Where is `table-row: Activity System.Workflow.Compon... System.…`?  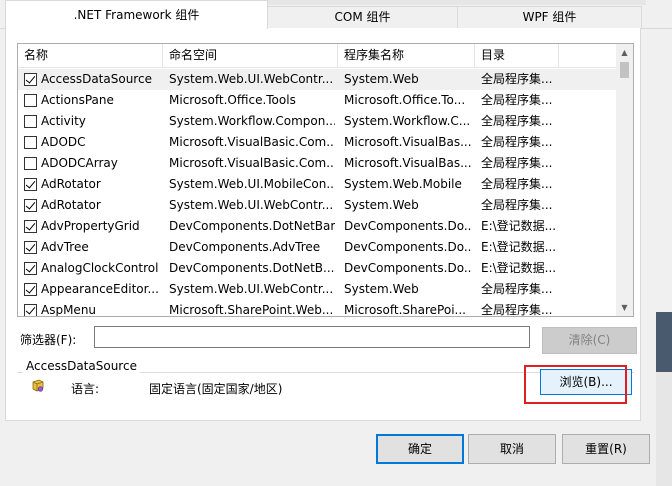
table-row: Activity System.Workflow.Compon... System.… is located at coordinates (317, 121).